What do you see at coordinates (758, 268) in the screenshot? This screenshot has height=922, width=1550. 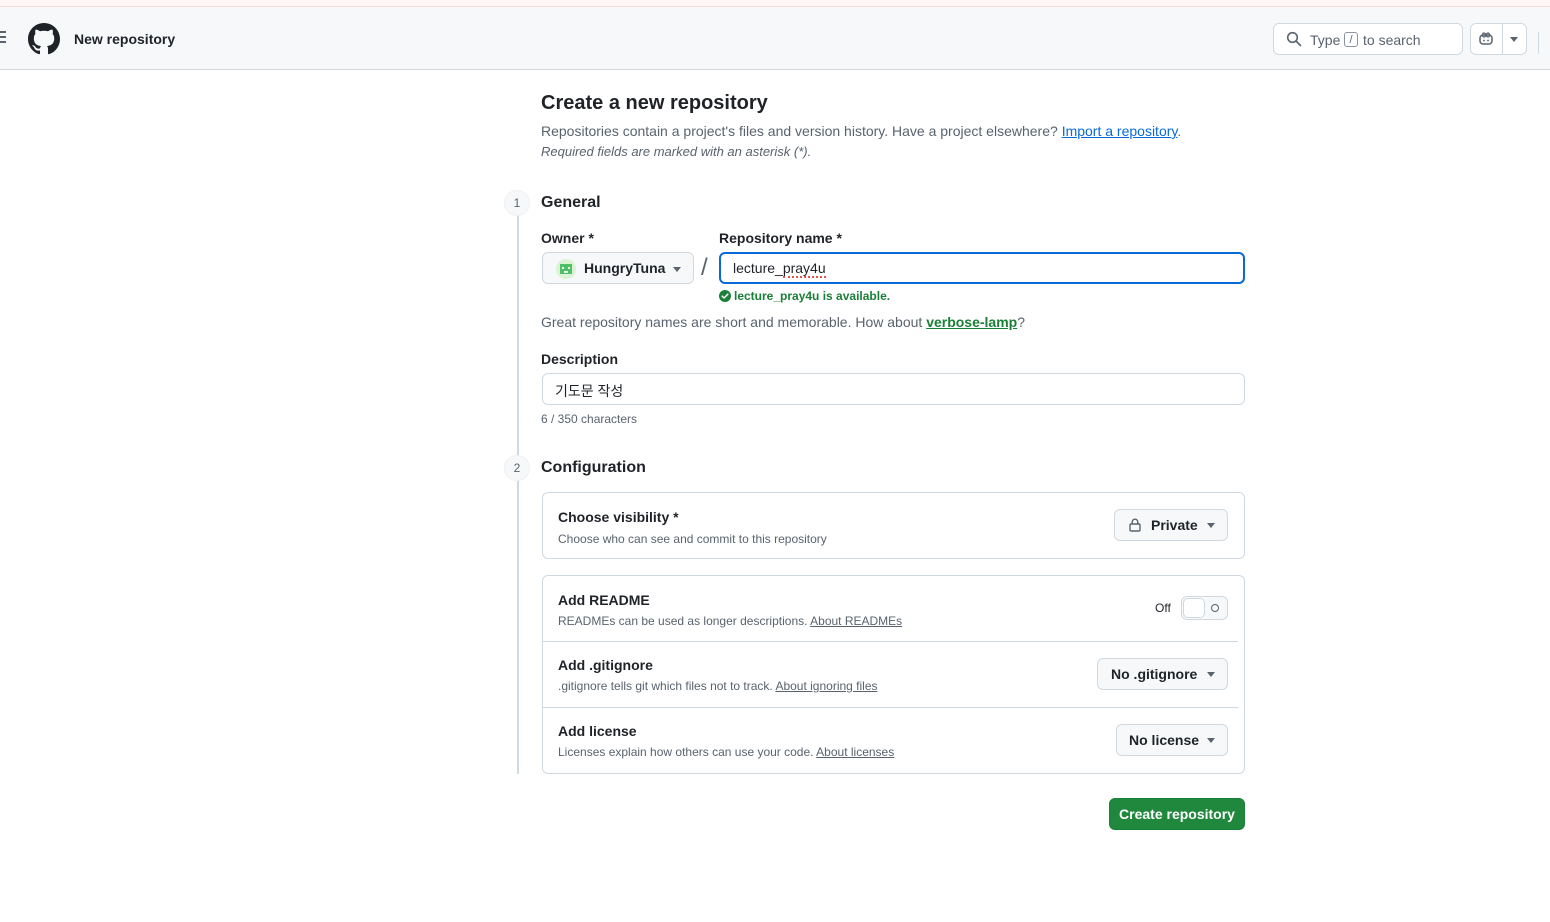 I see `repository-name-value-prefix: lecture_` at bounding box center [758, 268].